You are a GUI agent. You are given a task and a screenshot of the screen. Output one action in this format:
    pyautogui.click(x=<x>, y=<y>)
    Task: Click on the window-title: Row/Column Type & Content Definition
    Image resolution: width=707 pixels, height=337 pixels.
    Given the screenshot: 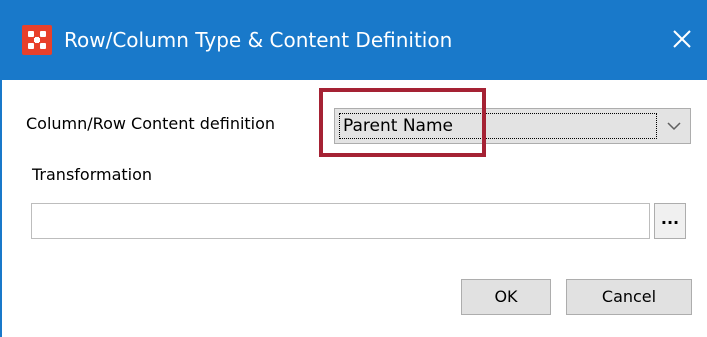 What is the action you would take?
    pyautogui.click(x=258, y=40)
    